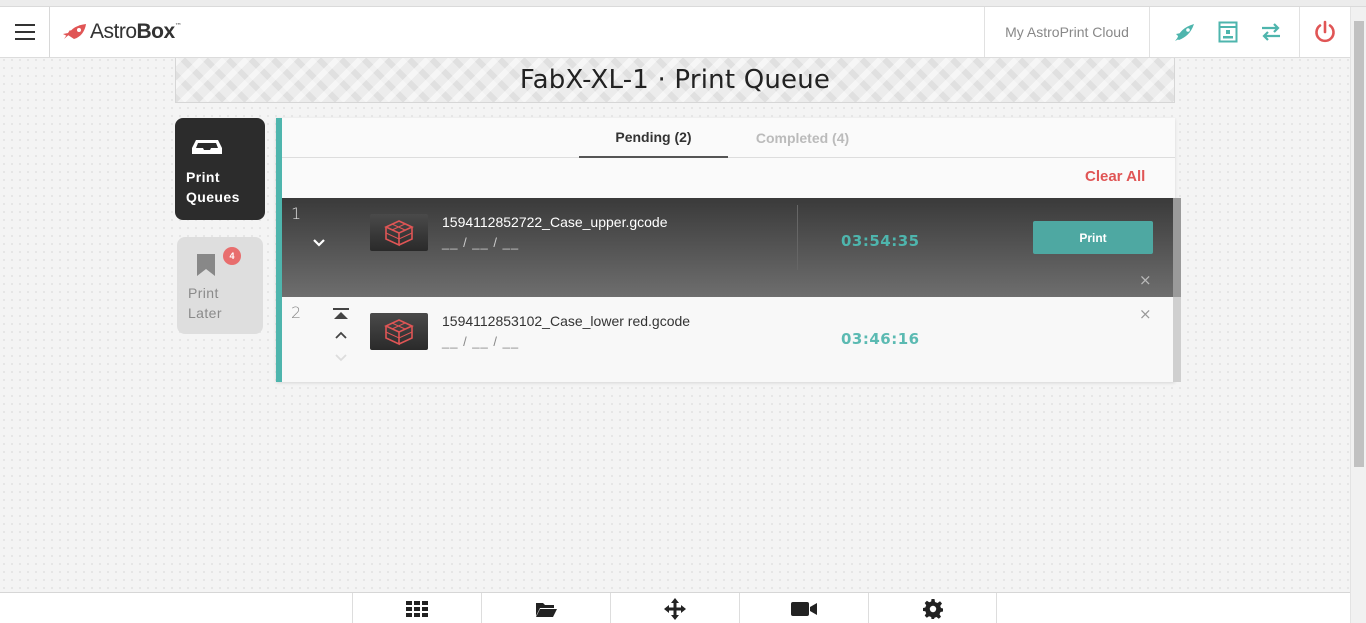 The width and height of the screenshot is (1366, 623). I want to click on queue-index: 2, so click(296, 312).